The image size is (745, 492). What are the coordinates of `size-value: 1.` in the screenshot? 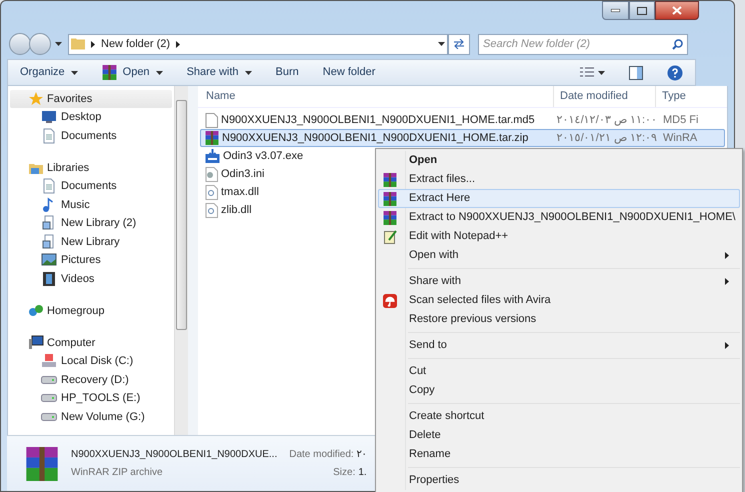 It's located at (362, 473).